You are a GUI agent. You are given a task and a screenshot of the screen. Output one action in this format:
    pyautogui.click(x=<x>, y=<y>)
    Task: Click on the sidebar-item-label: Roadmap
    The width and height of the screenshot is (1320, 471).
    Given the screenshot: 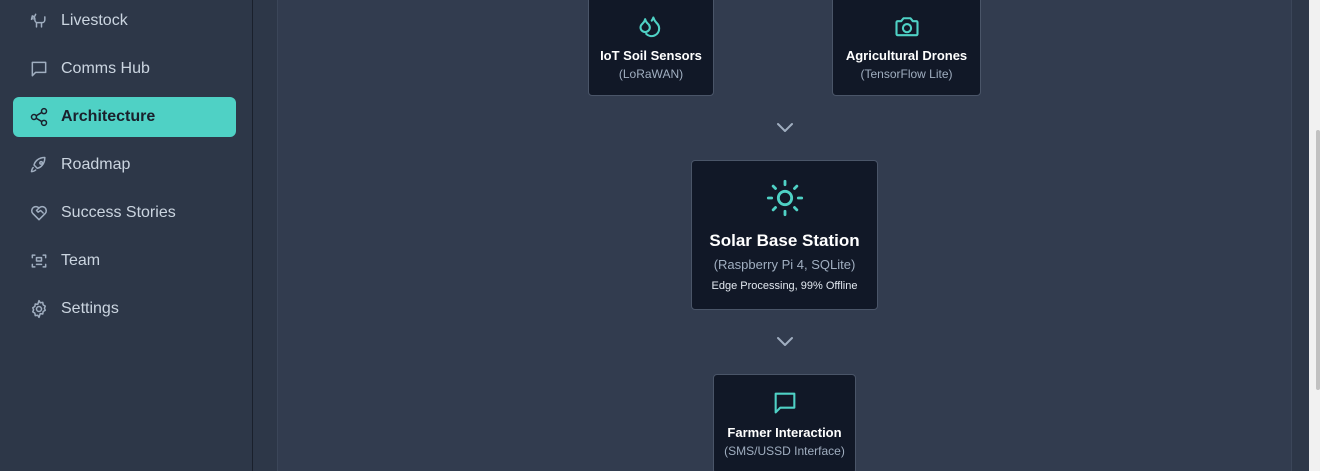 What is the action you would take?
    pyautogui.click(x=96, y=164)
    